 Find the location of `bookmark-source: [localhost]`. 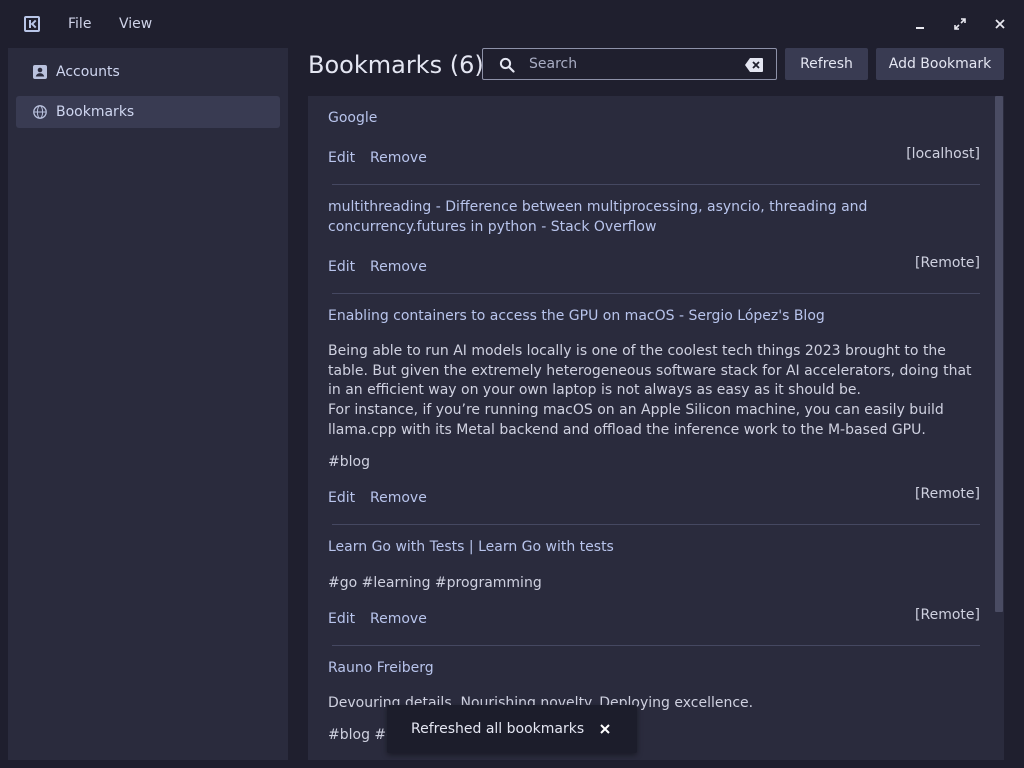

bookmark-source: [localhost] is located at coordinates (943, 154).